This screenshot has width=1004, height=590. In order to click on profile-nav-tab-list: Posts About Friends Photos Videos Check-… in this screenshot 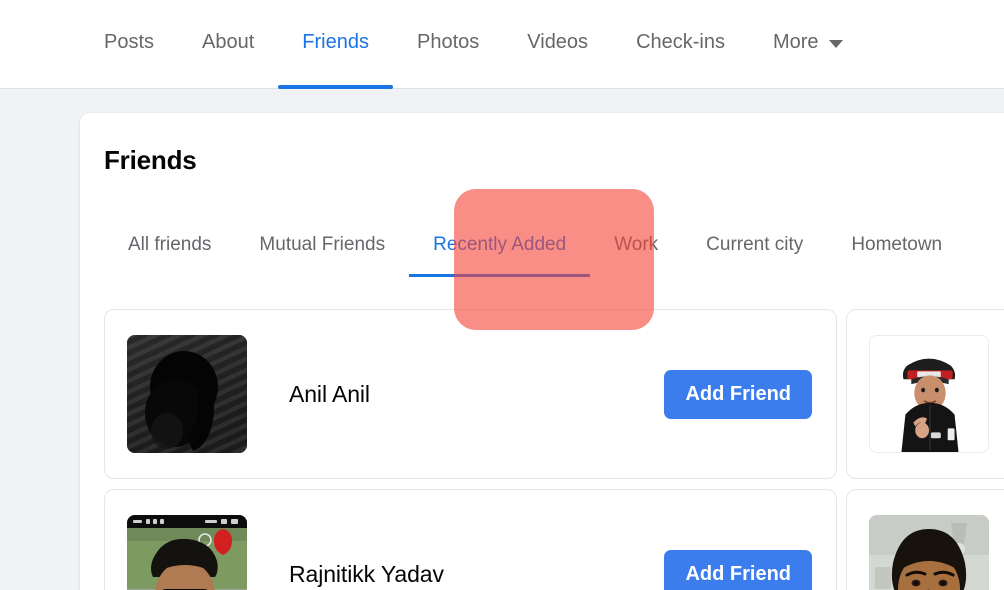, I will do `click(461, 44)`.